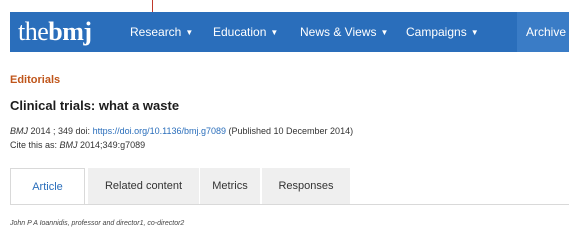  Describe the element at coordinates (111, 145) in the screenshot. I see `cite-as-ref: 2014;349:g7089` at that location.